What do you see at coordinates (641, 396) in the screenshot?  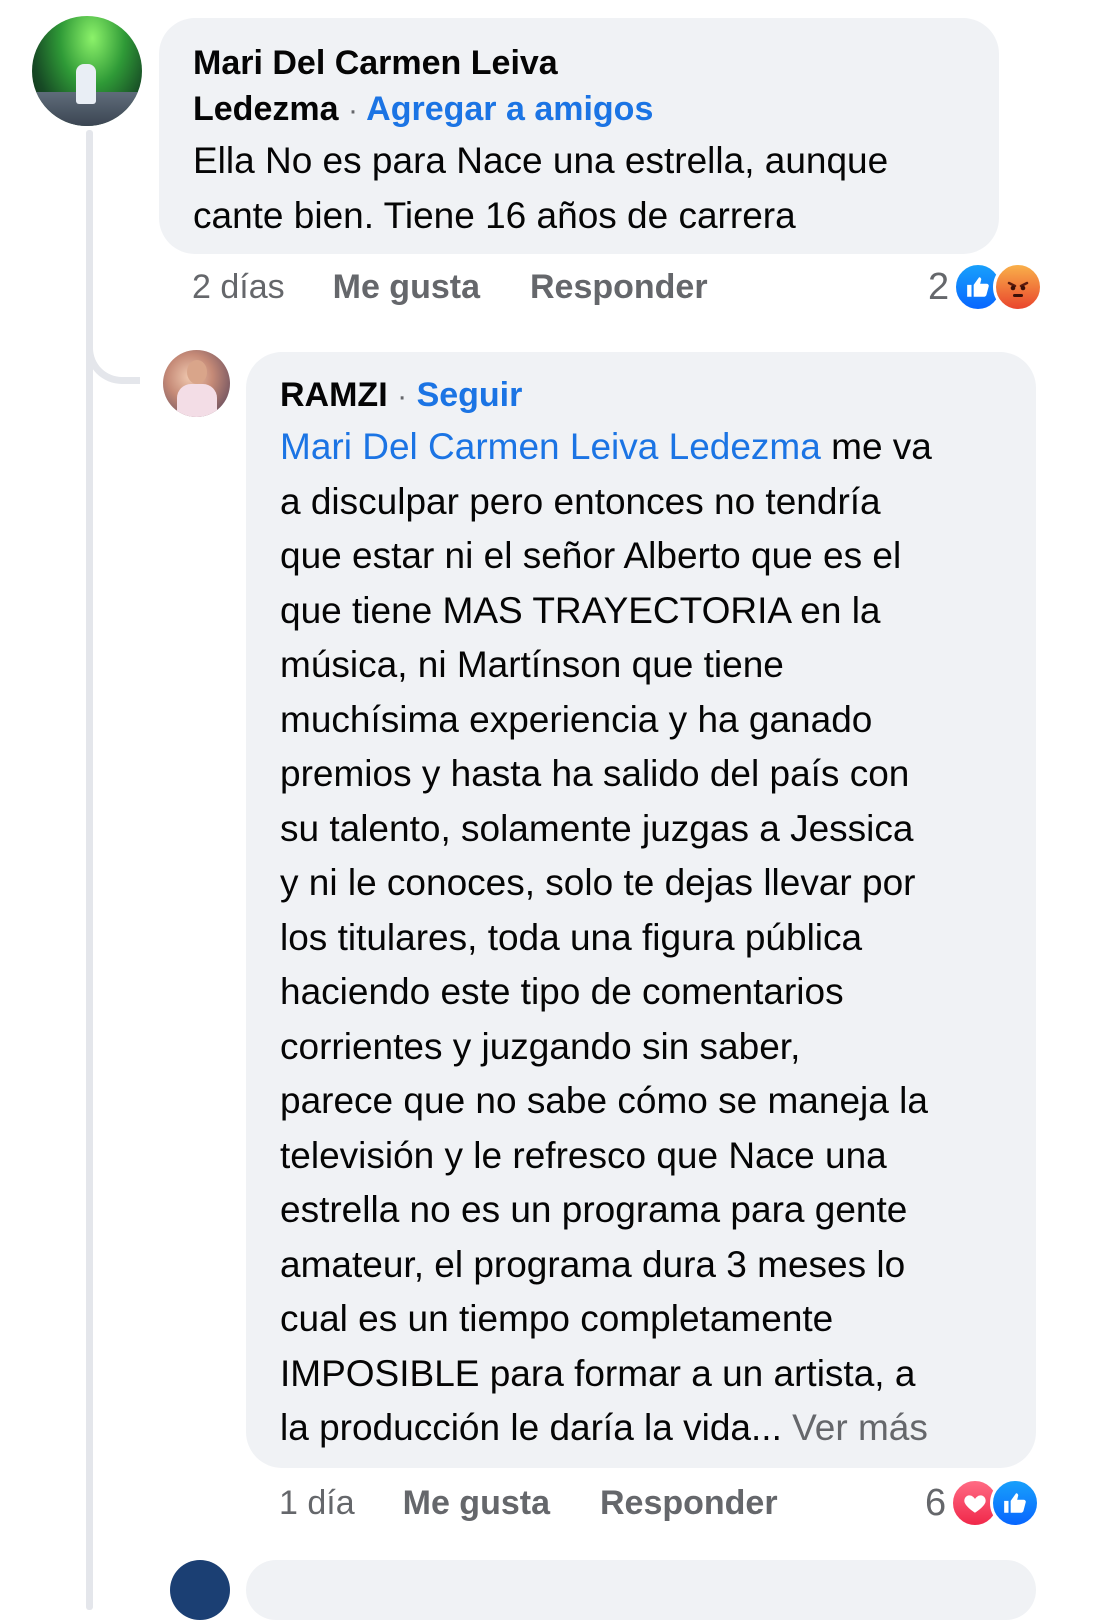 I see `comment-author: RAMZI · Seguir` at bounding box center [641, 396].